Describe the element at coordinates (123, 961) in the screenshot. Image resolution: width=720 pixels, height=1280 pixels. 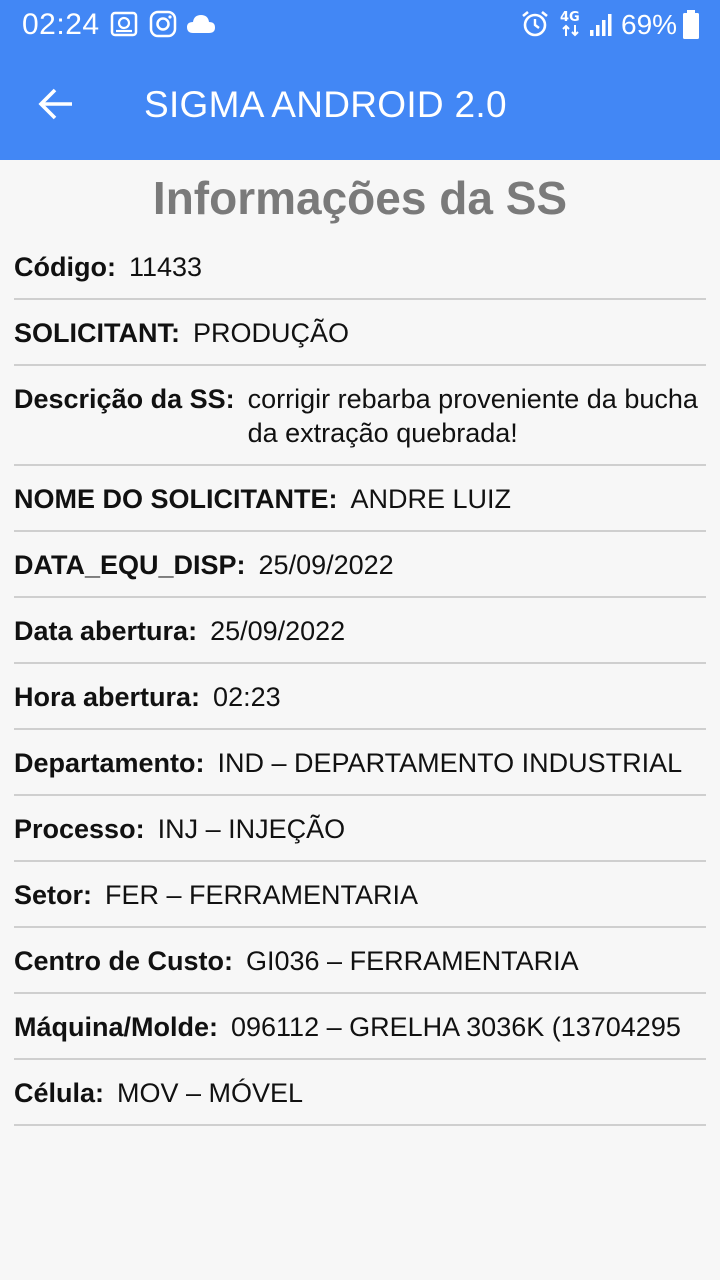
I see `field-label: Centro de Custo:` at that location.